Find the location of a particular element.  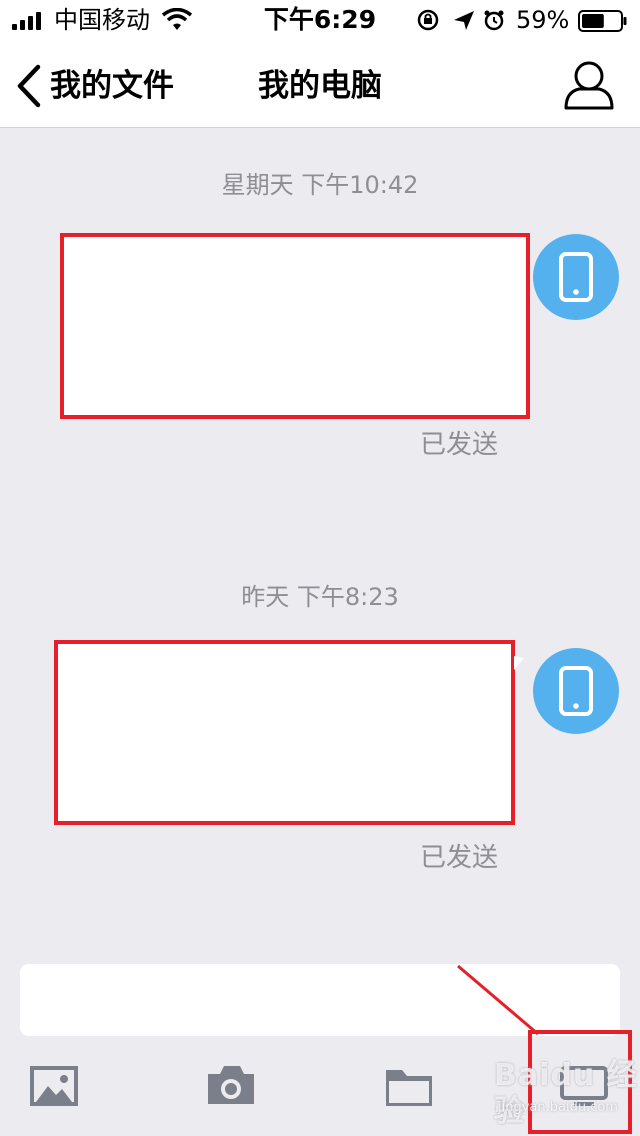

navigation-bar: 我的文件 我的电脑 is located at coordinates (320, 84).